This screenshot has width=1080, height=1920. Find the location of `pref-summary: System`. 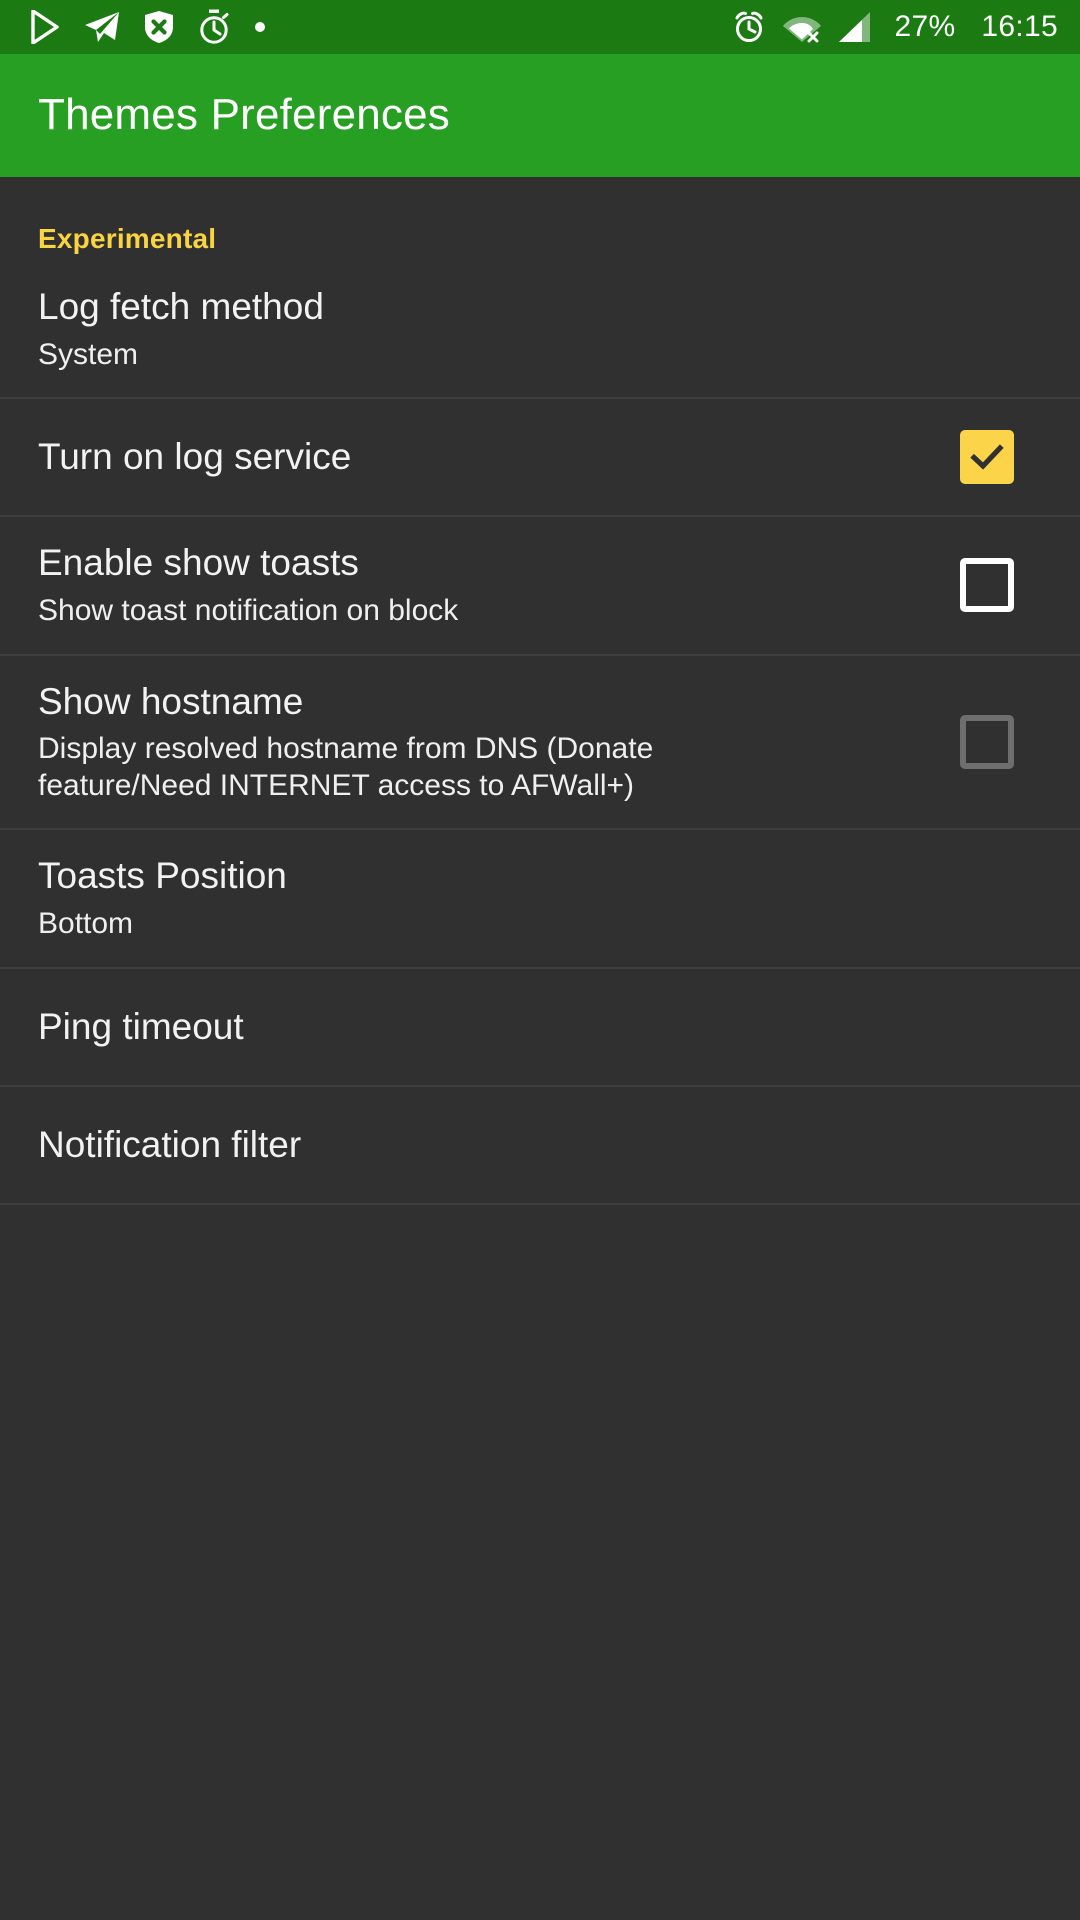

pref-summary: System is located at coordinates (88, 354).